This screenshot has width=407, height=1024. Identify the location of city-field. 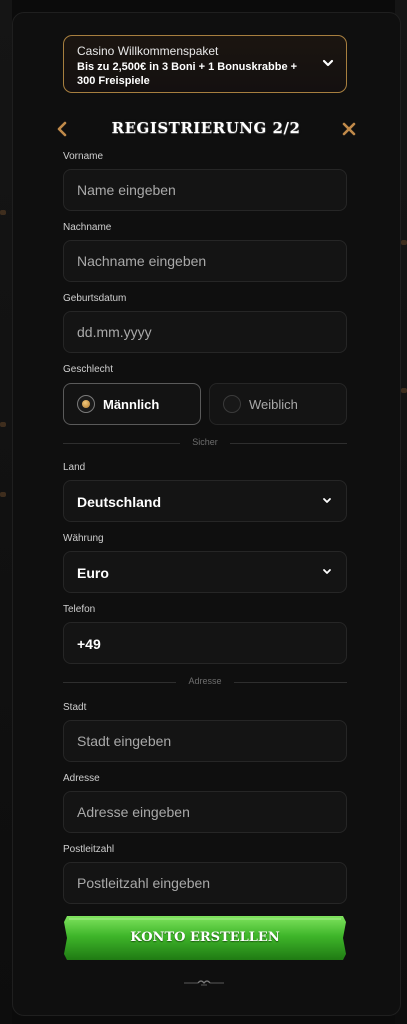
(205, 741).